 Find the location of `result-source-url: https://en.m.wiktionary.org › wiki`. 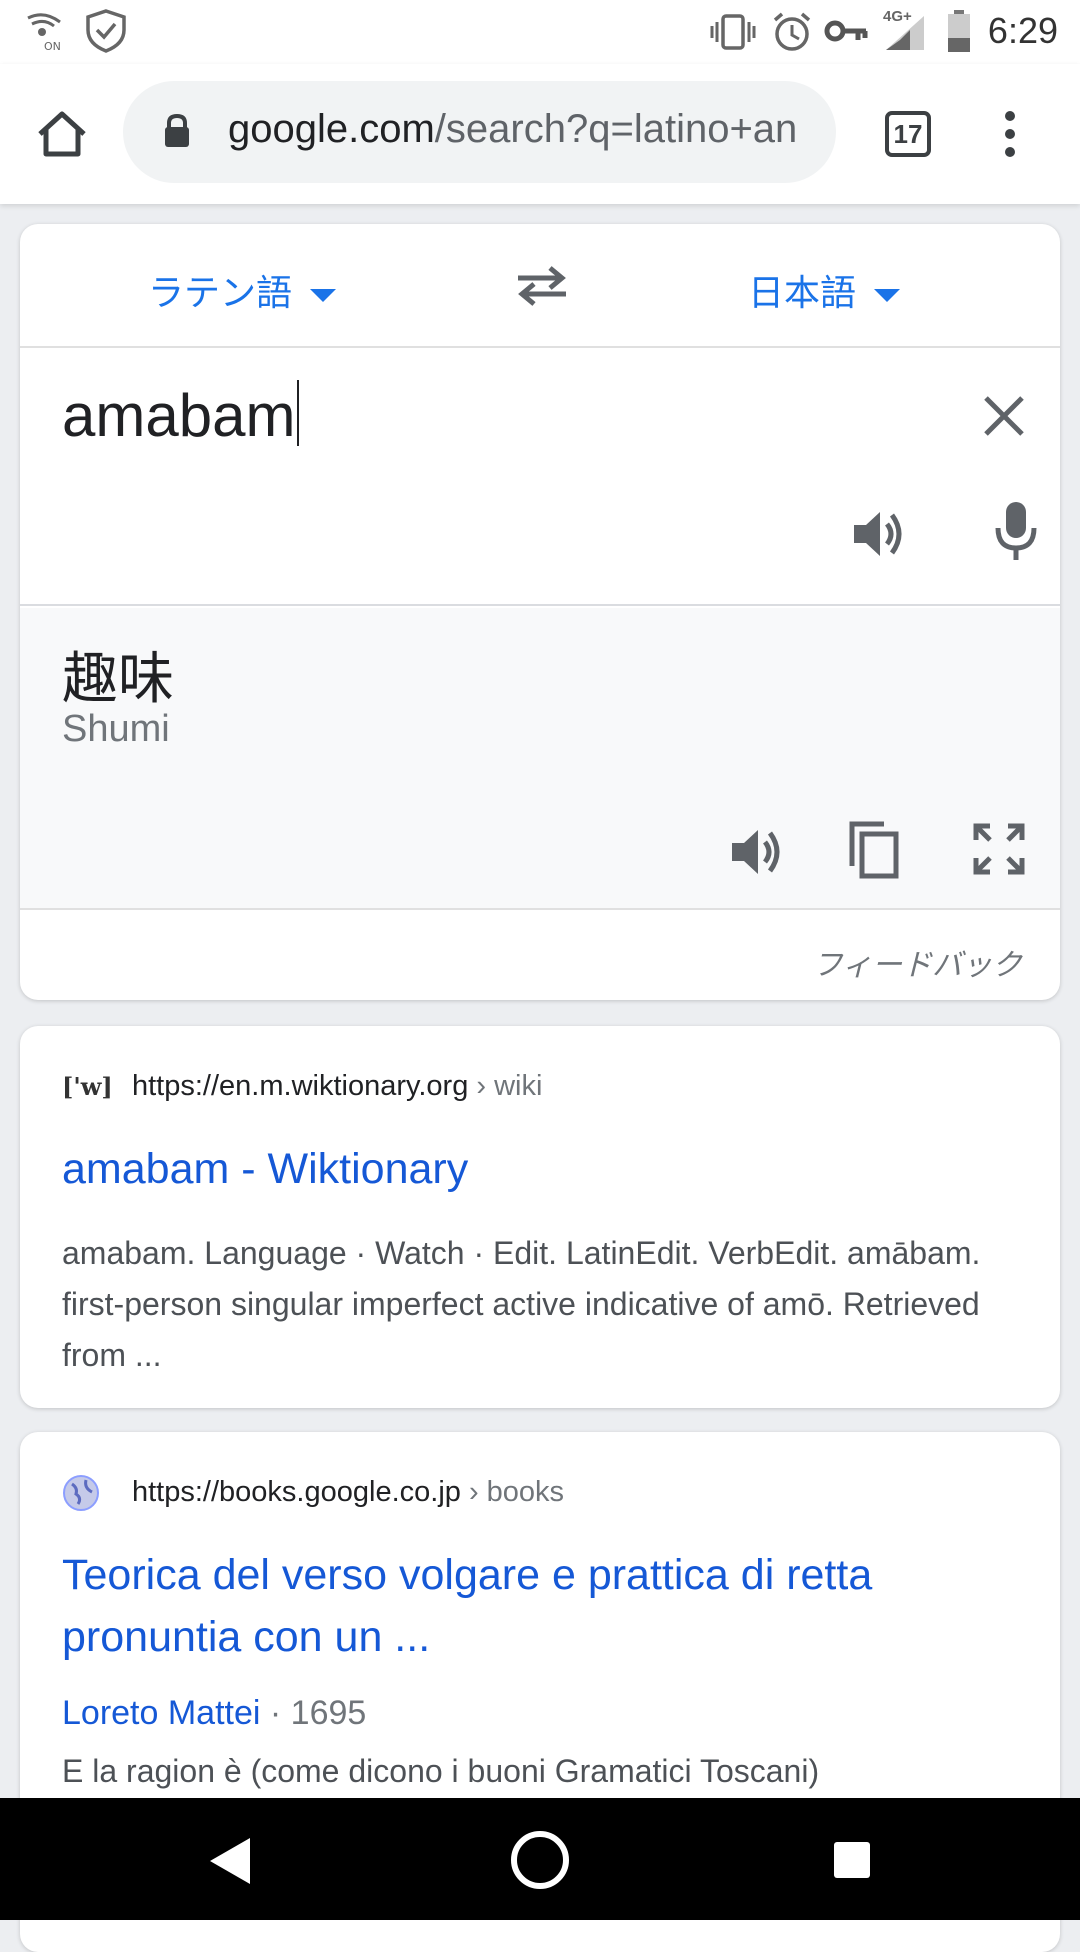

result-source-url: https://en.m.wiktionary.org › wiki is located at coordinates (337, 1086).